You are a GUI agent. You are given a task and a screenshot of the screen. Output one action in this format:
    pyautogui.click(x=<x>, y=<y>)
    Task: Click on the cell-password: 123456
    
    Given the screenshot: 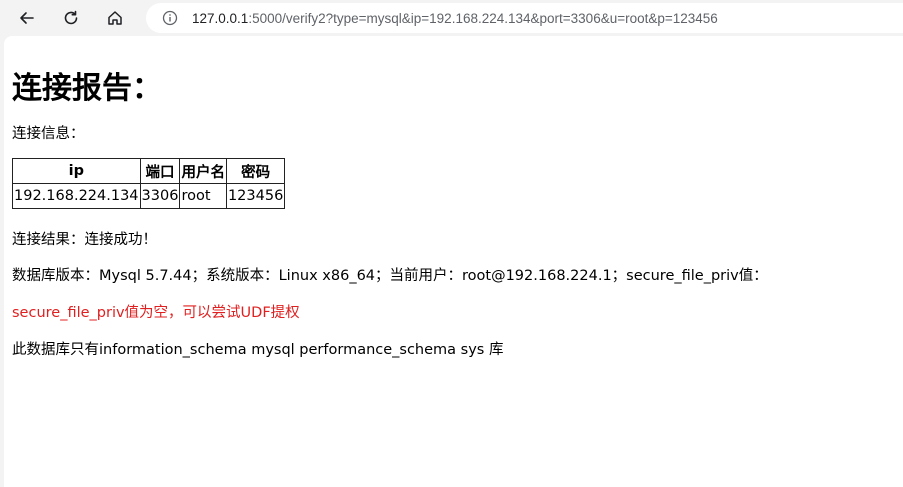 What is the action you would take?
    pyautogui.click(x=255, y=196)
    